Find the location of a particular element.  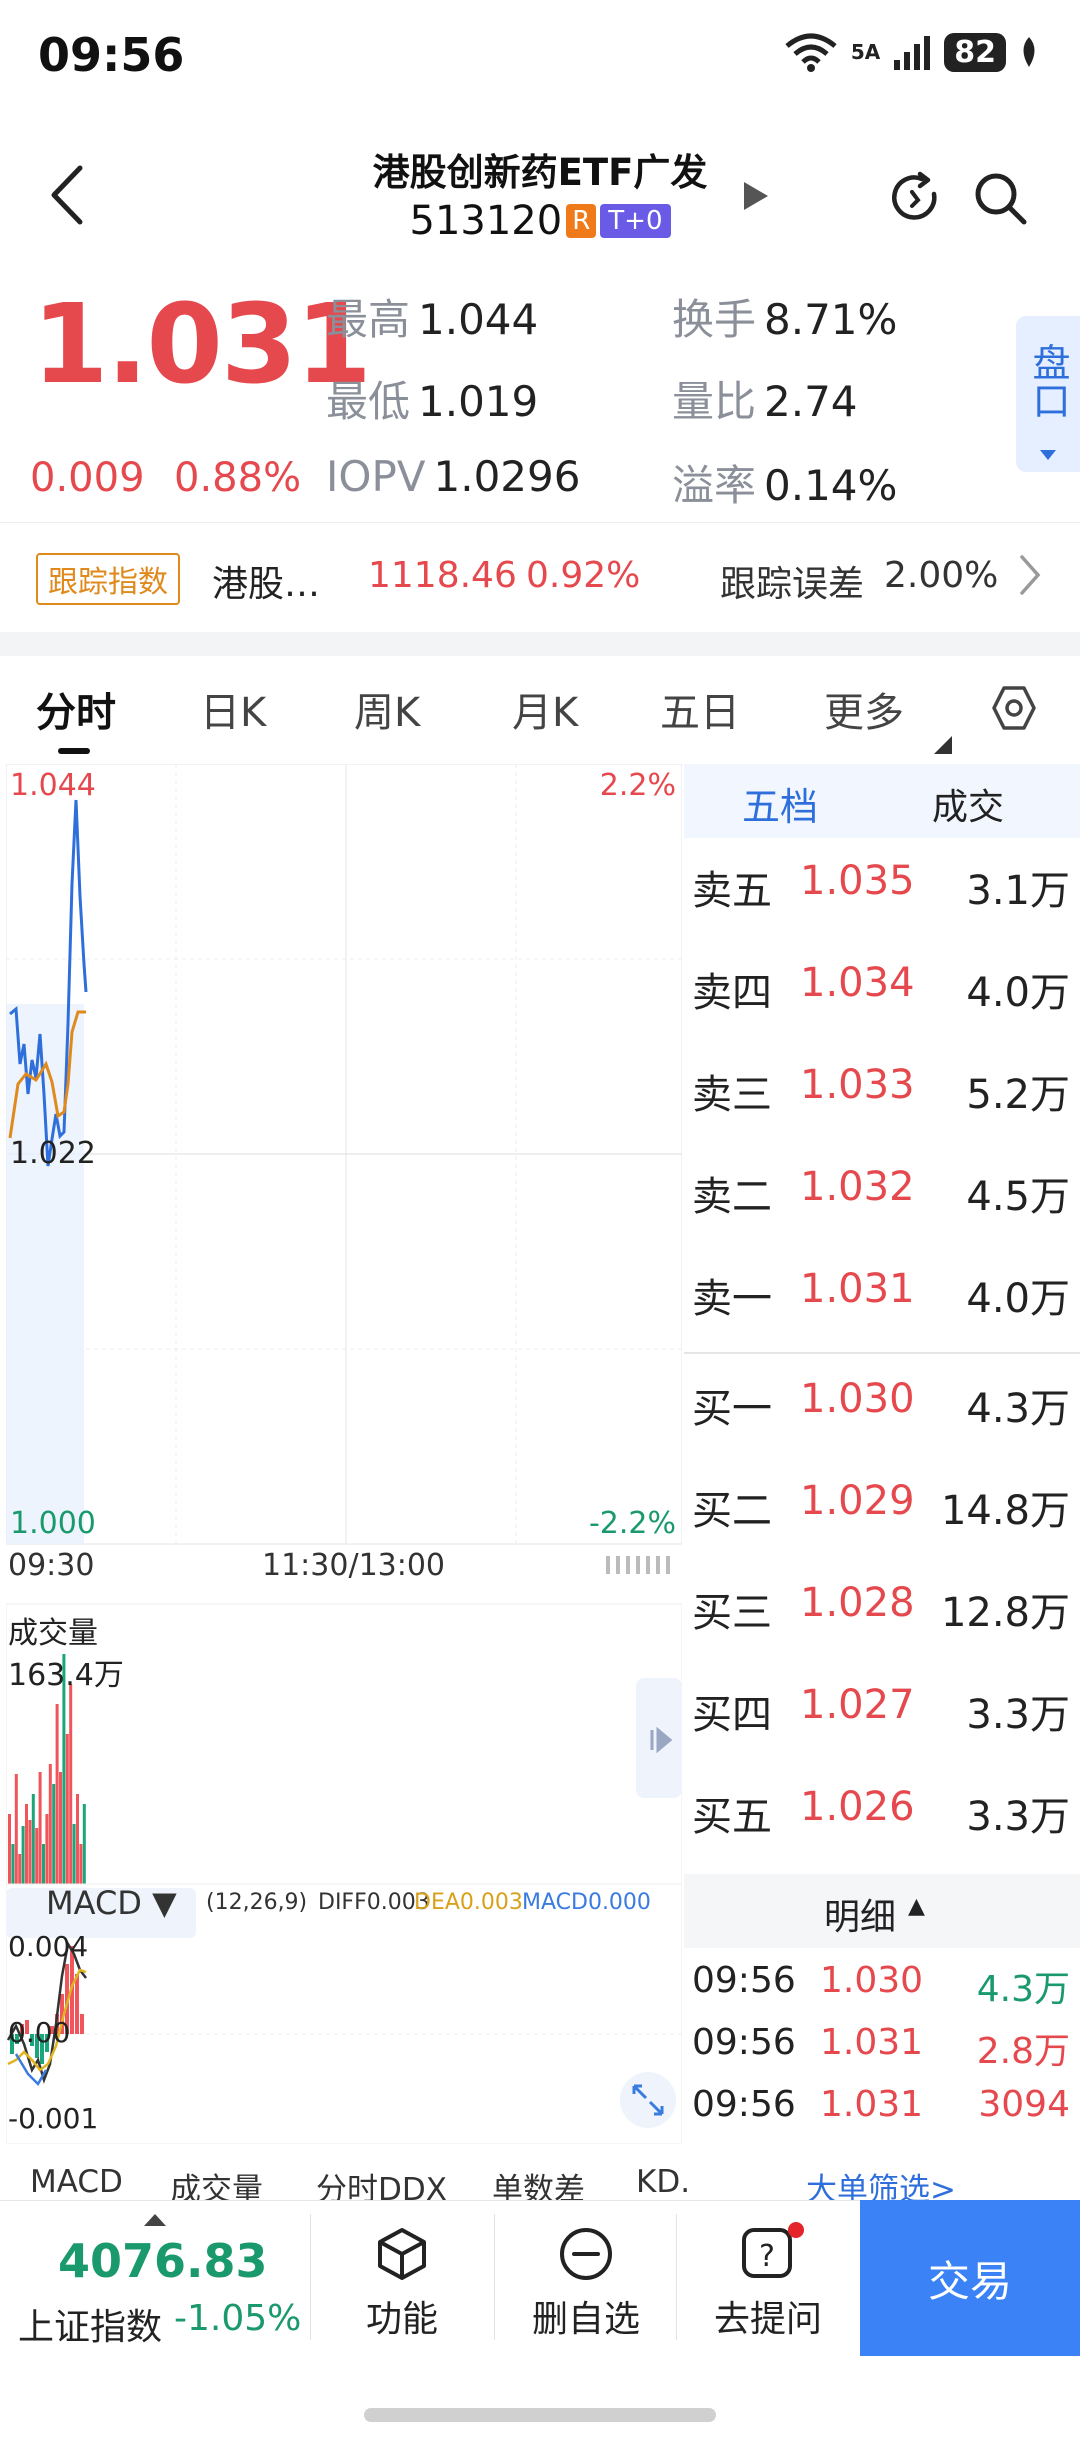

bid-price: 1.030 is located at coordinates (857, 1399).